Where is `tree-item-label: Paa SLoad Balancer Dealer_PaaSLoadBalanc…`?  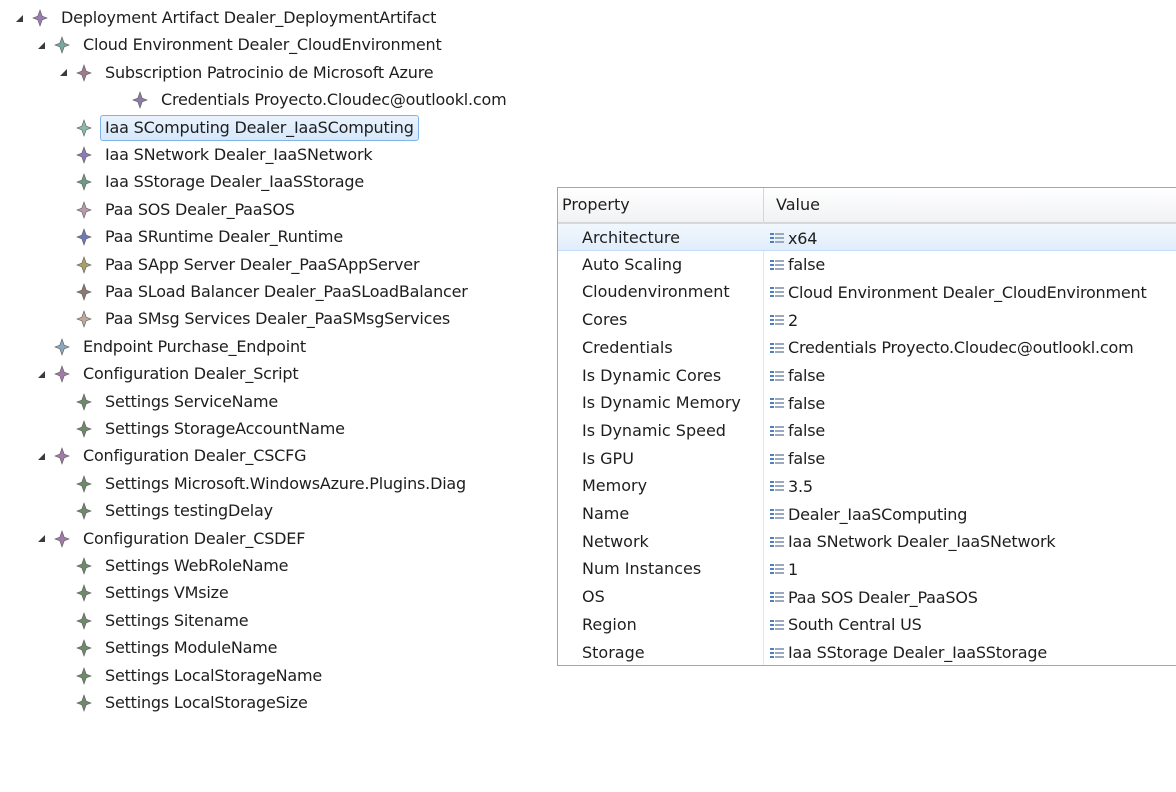 tree-item-label: Paa SLoad Balancer Dealer_PaaSLoadBalanc… is located at coordinates (286, 291).